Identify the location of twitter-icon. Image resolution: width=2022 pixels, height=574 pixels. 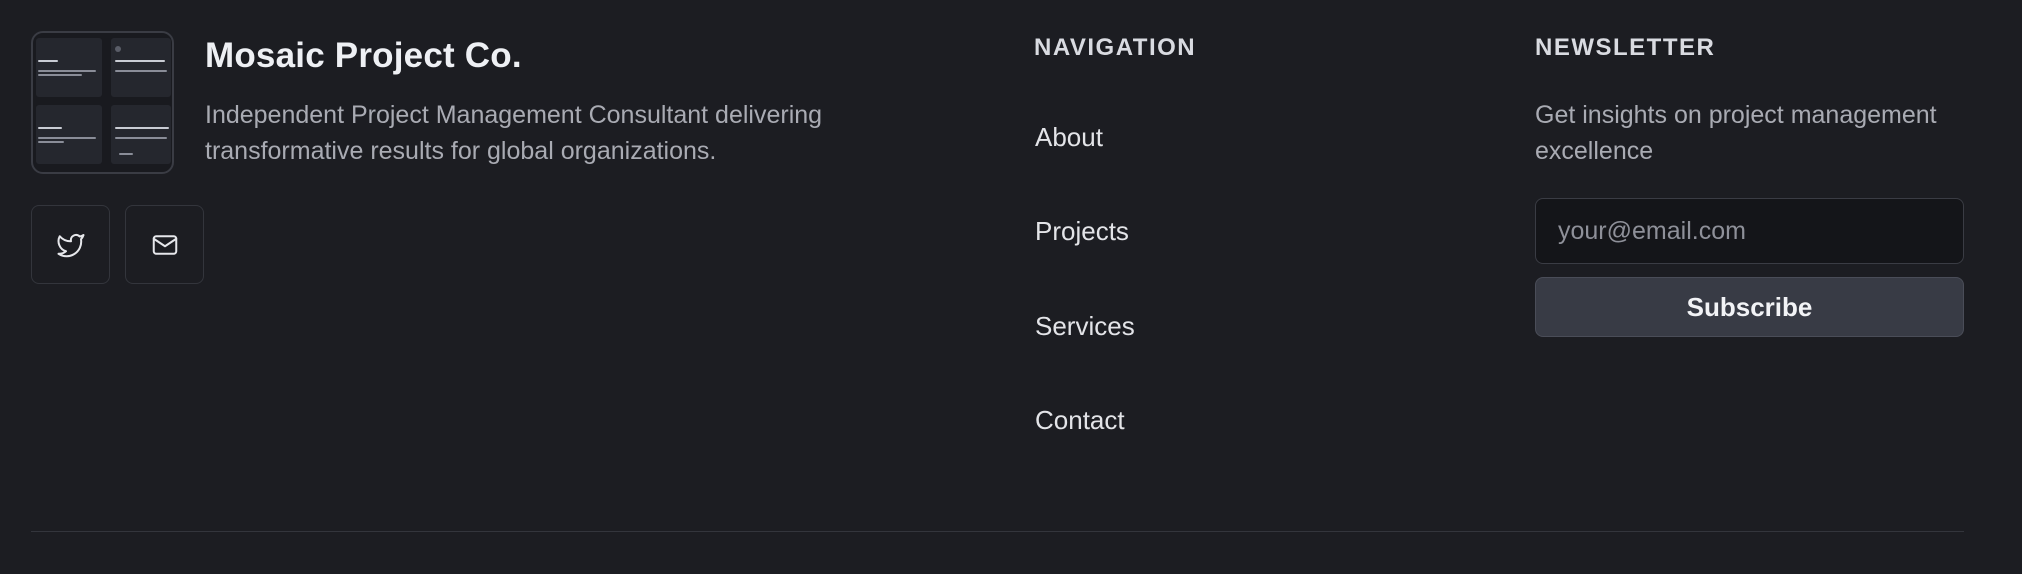
(70, 245).